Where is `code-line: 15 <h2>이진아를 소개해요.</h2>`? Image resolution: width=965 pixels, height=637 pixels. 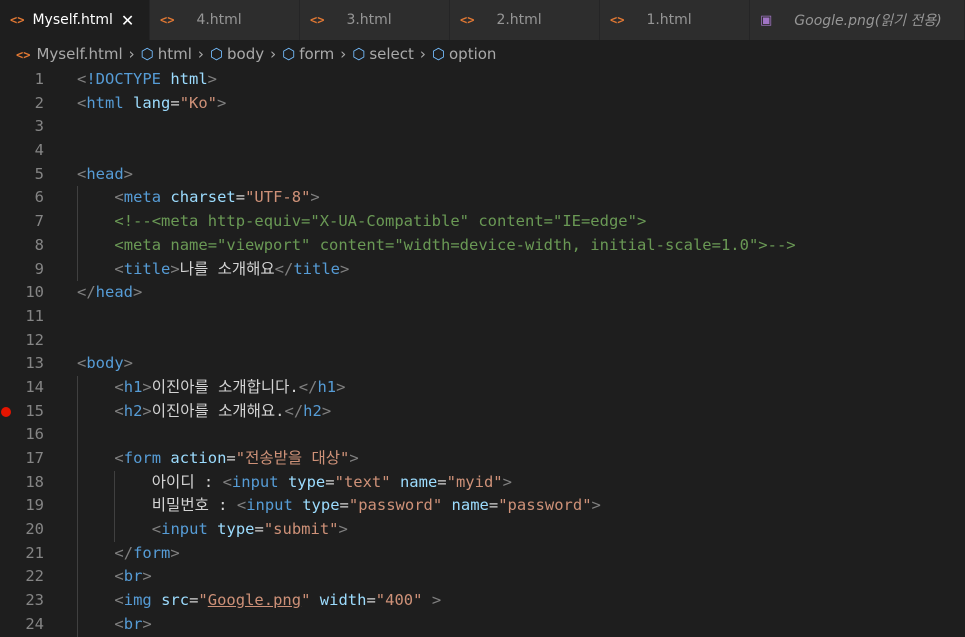
code-line: 15 <h2>이진아를 소개해요.</h2> is located at coordinates (482, 411).